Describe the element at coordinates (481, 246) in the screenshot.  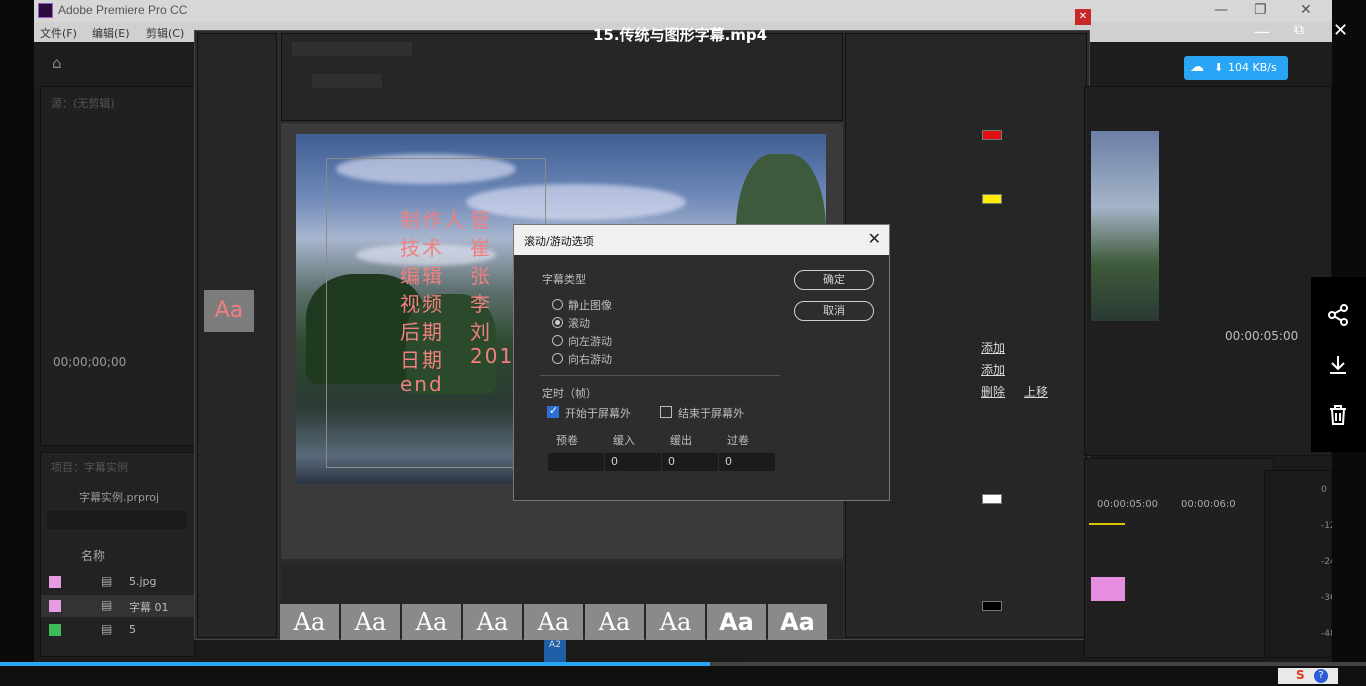
I see `credit-text: 崔` at that location.